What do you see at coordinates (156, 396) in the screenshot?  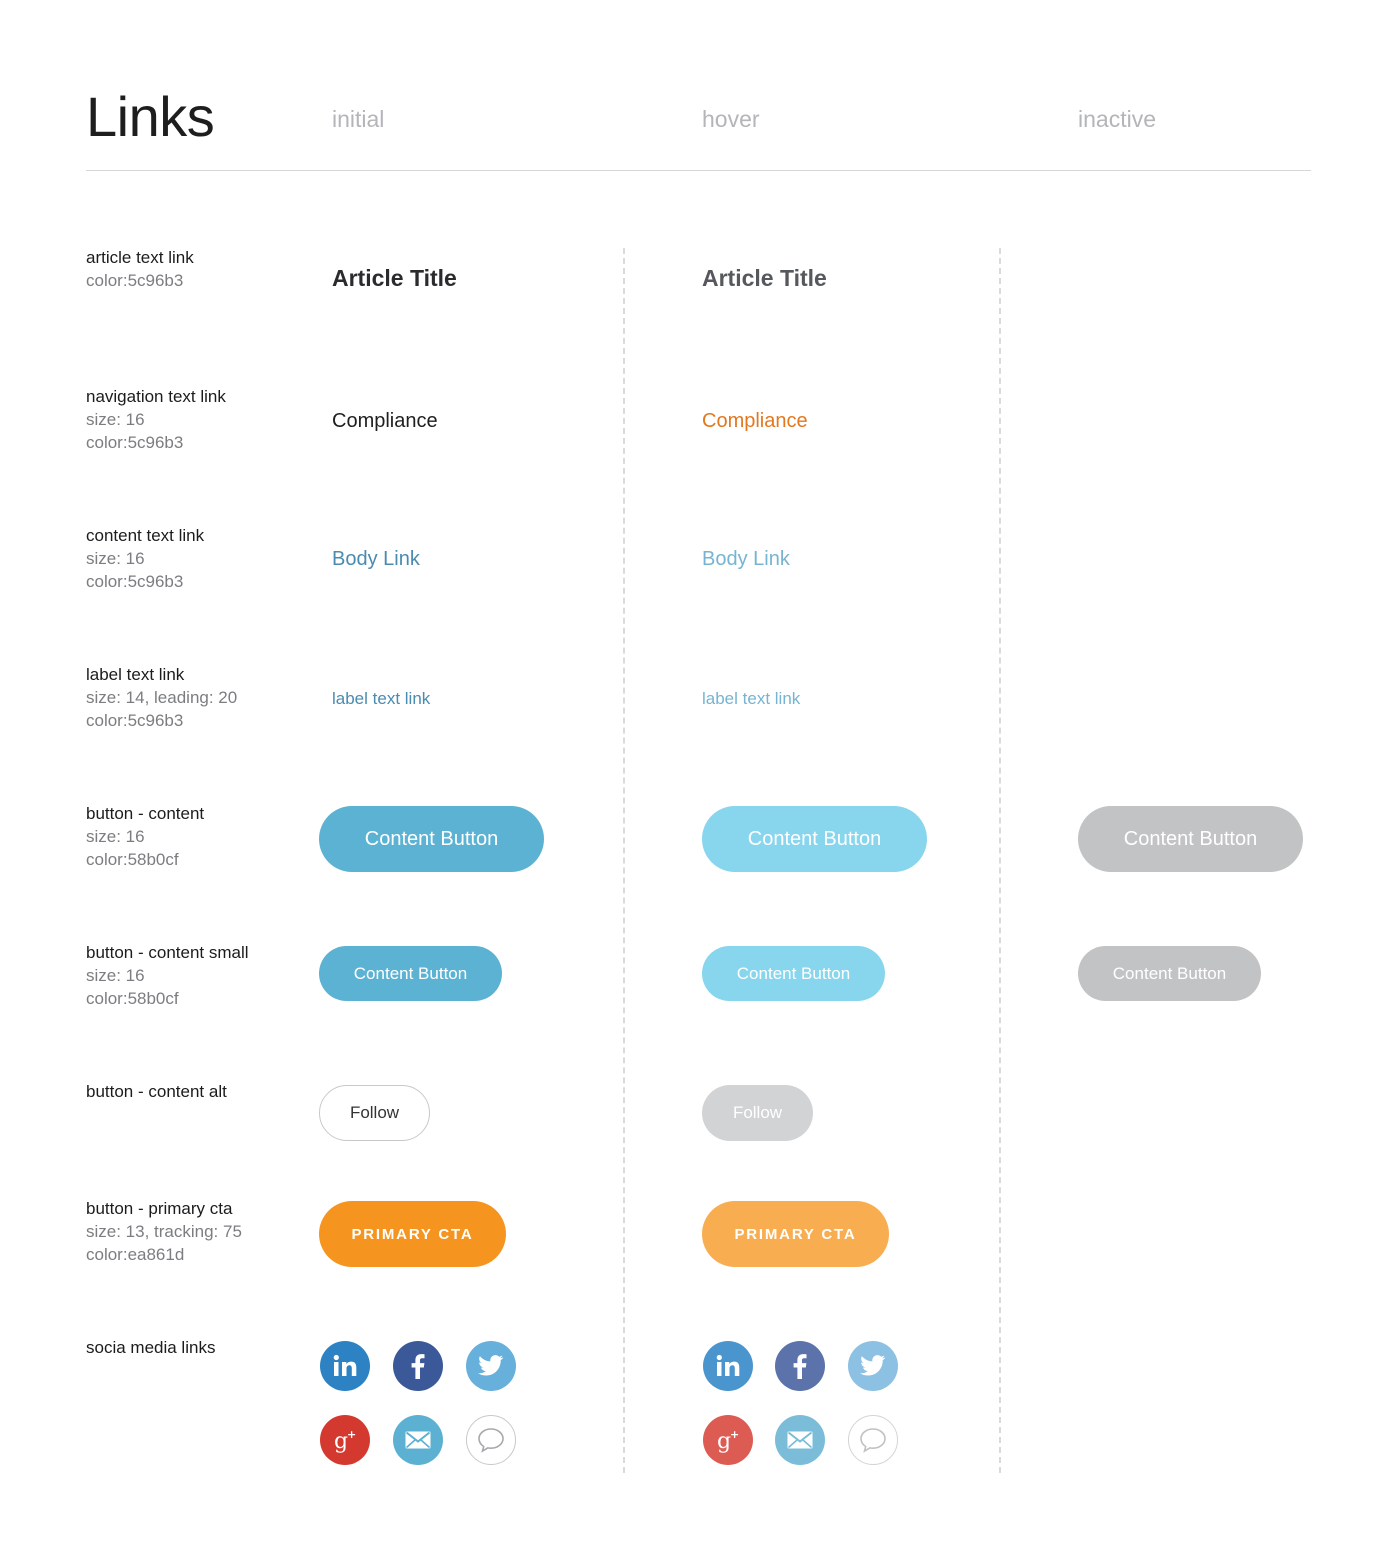 I see `row-name: navigation text link` at bounding box center [156, 396].